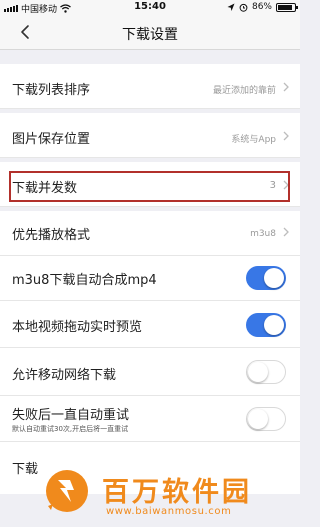 This screenshot has height=527, width=320. What do you see at coordinates (272, 185) in the screenshot?
I see `concurrent-downloads-value: 3` at bounding box center [272, 185].